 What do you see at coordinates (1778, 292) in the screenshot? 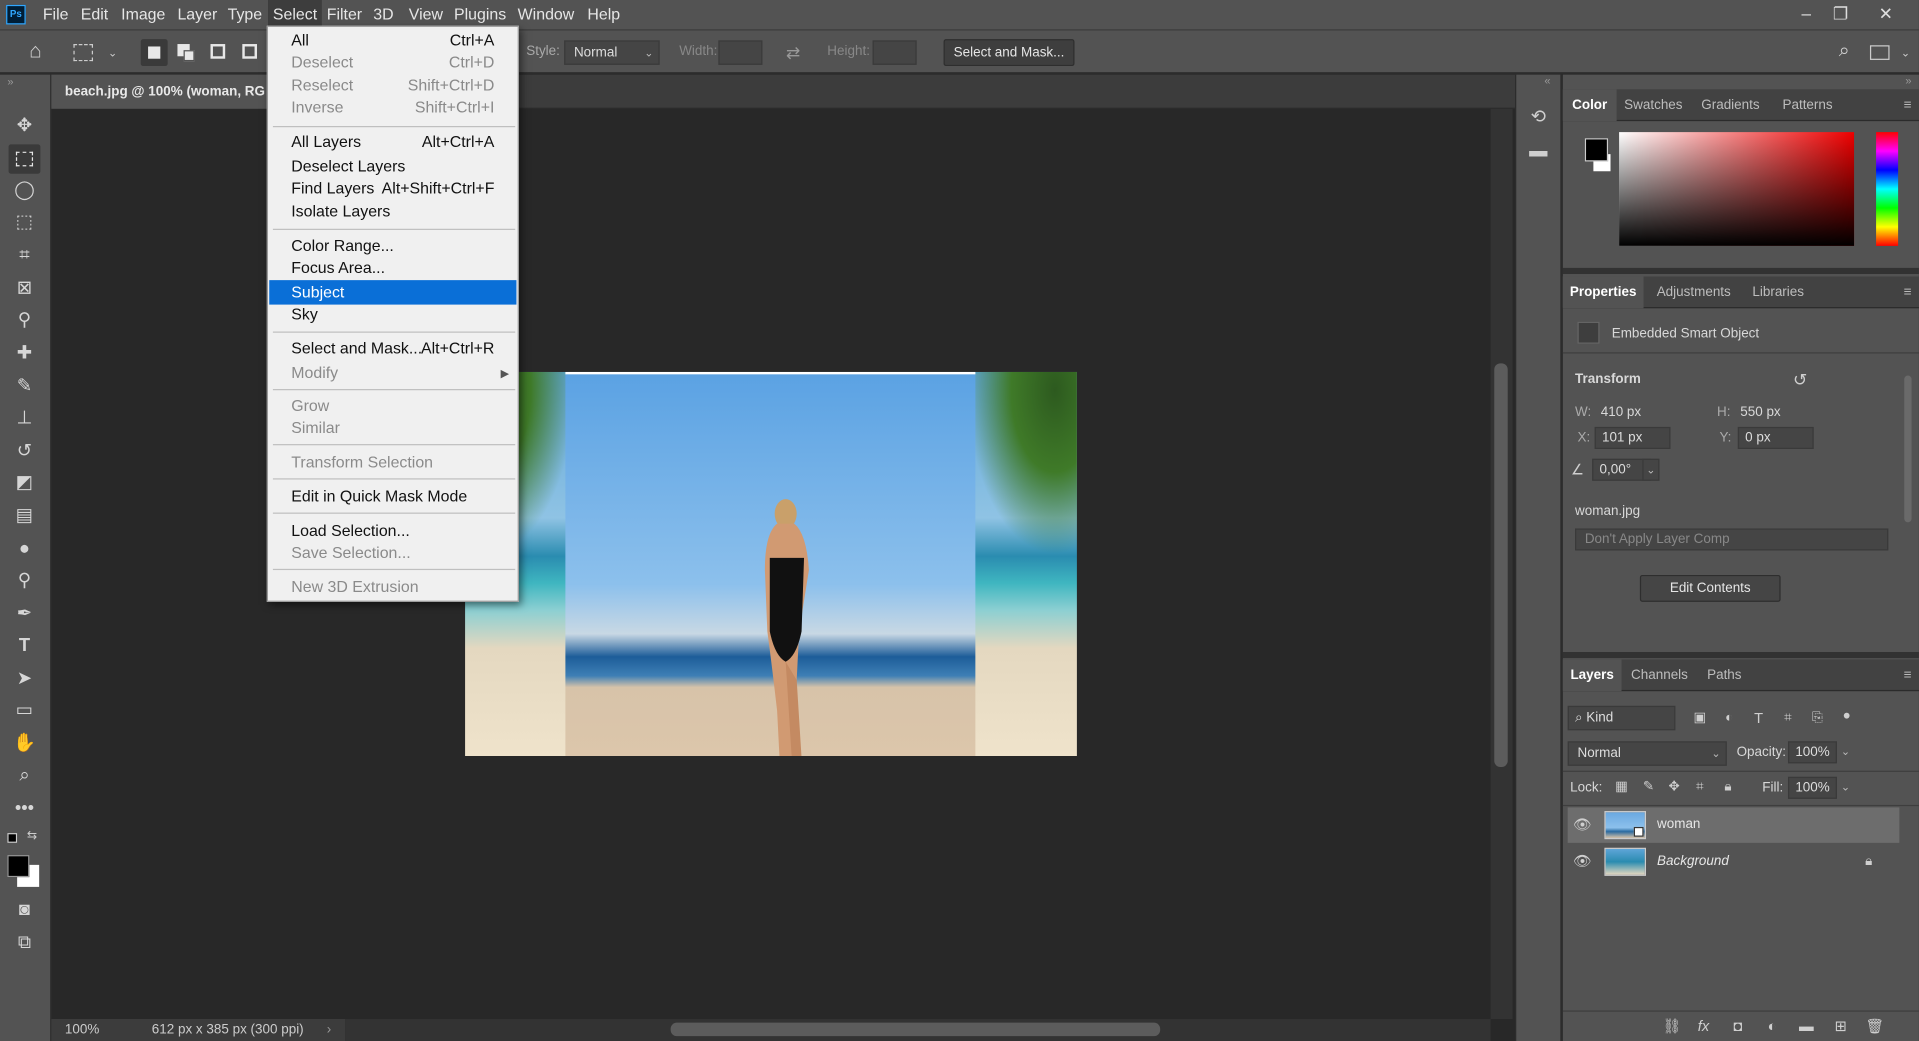
I see `tab-libraries: Libraries` at bounding box center [1778, 292].